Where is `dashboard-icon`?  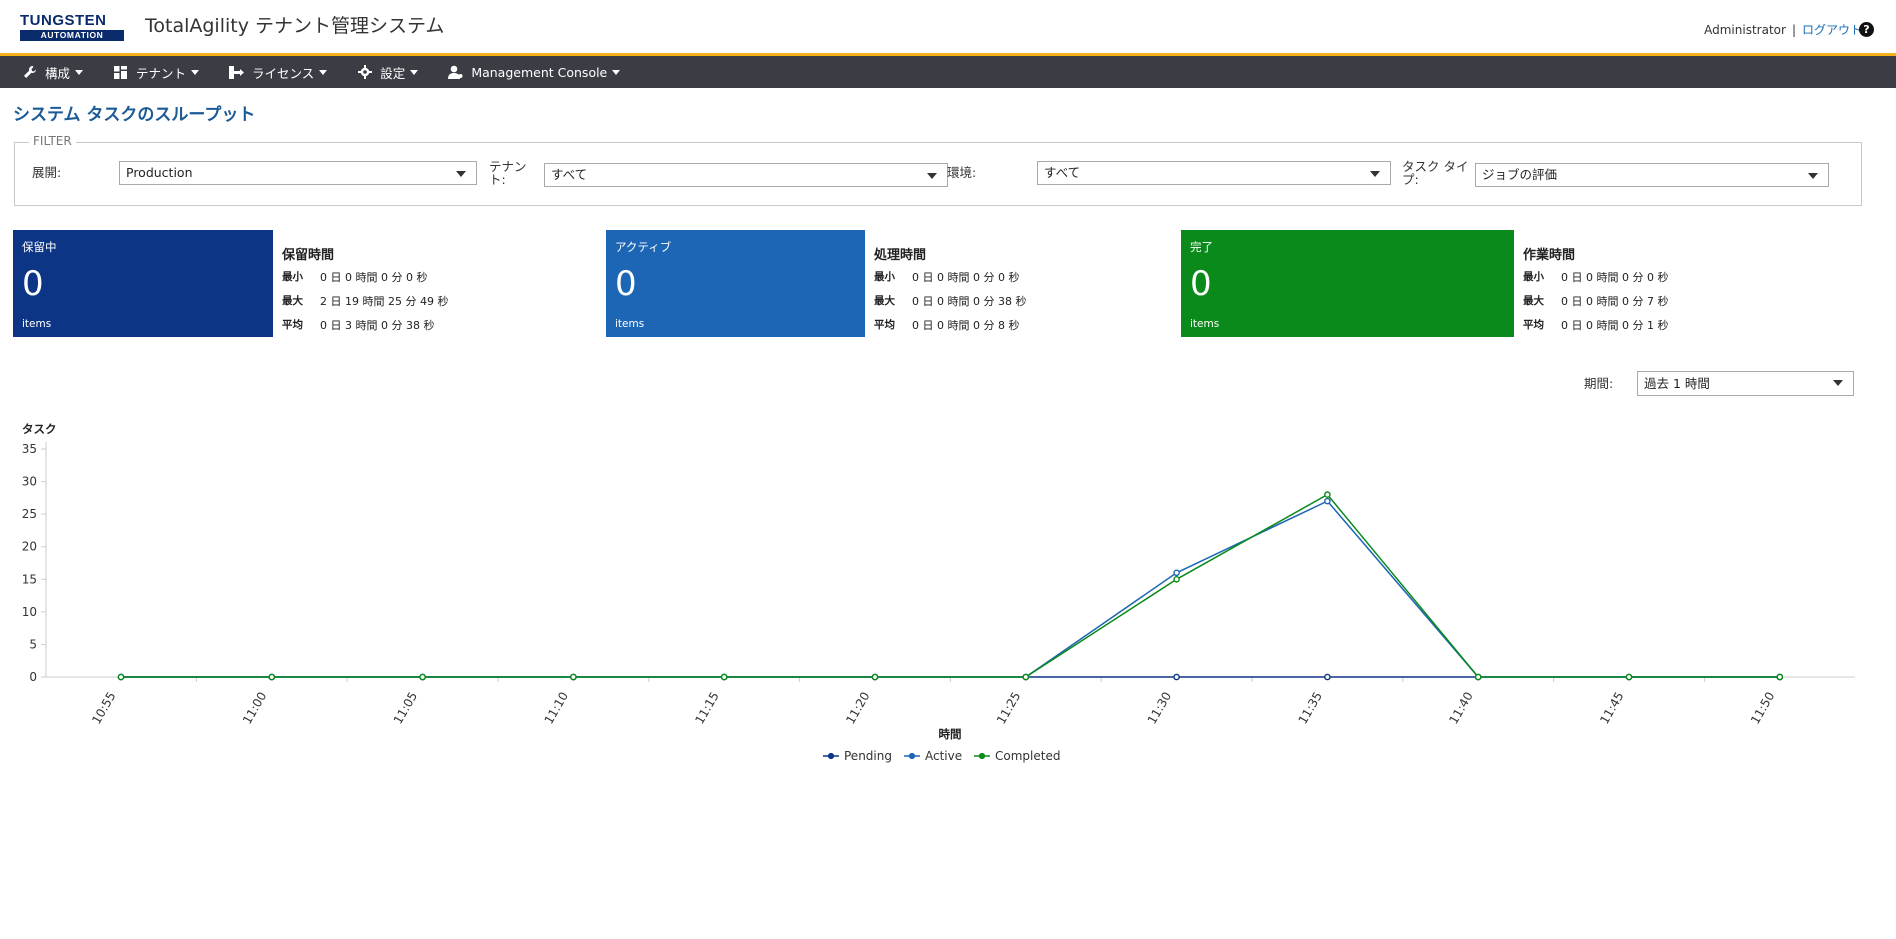
dashboard-icon is located at coordinates (120, 72).